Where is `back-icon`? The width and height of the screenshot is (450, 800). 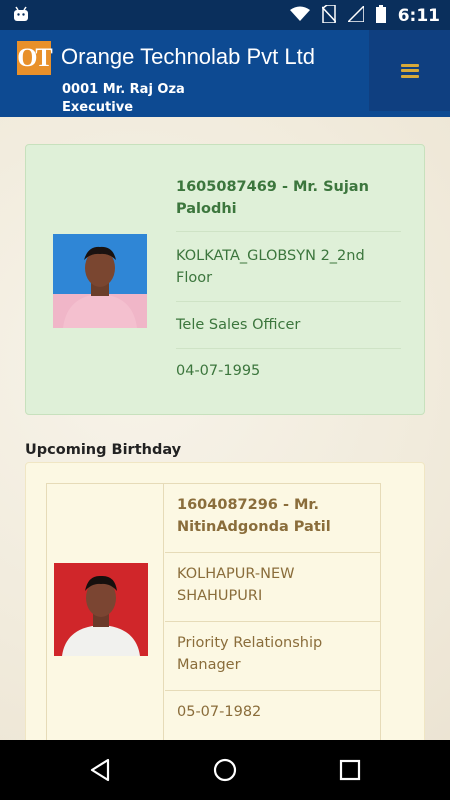 back-icon is located at coordinates (100, 770).